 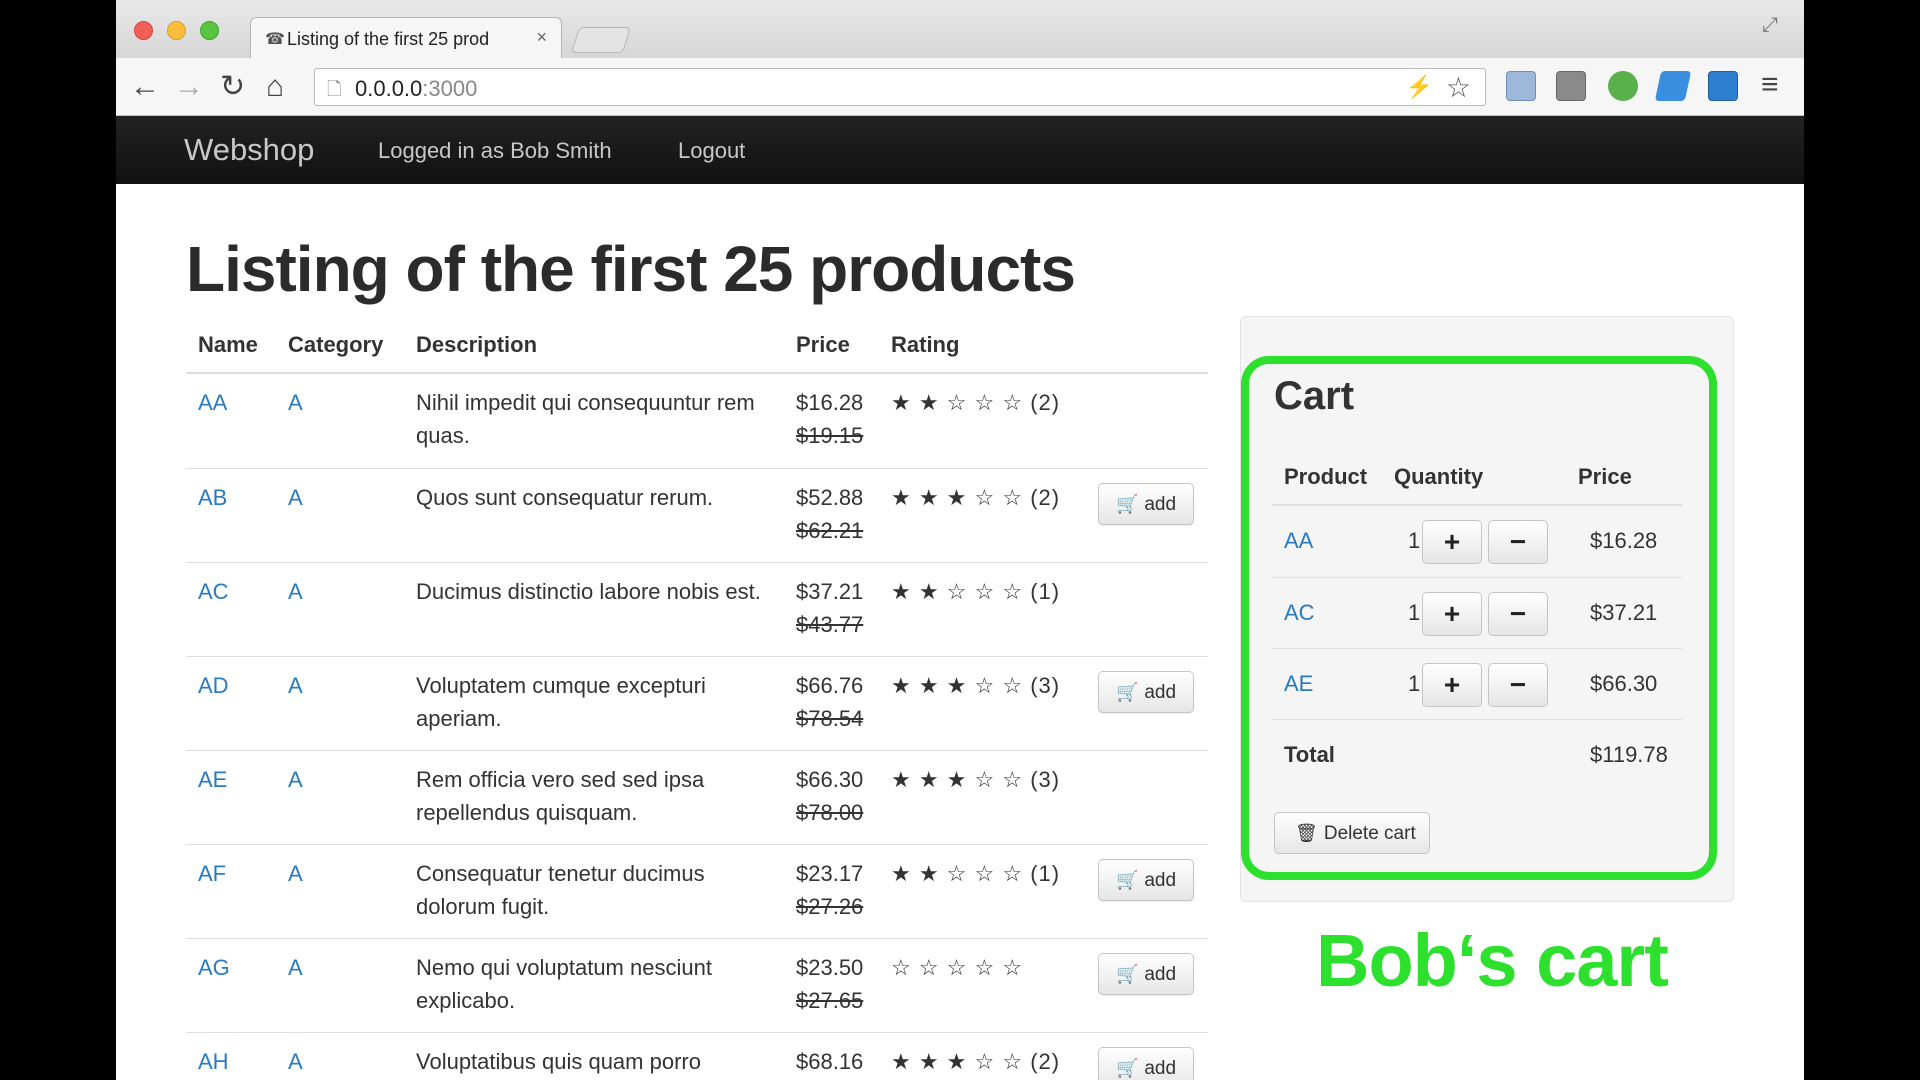 I want to click on cart-header-quantity: Quantity, so click(x=1439, y=476).